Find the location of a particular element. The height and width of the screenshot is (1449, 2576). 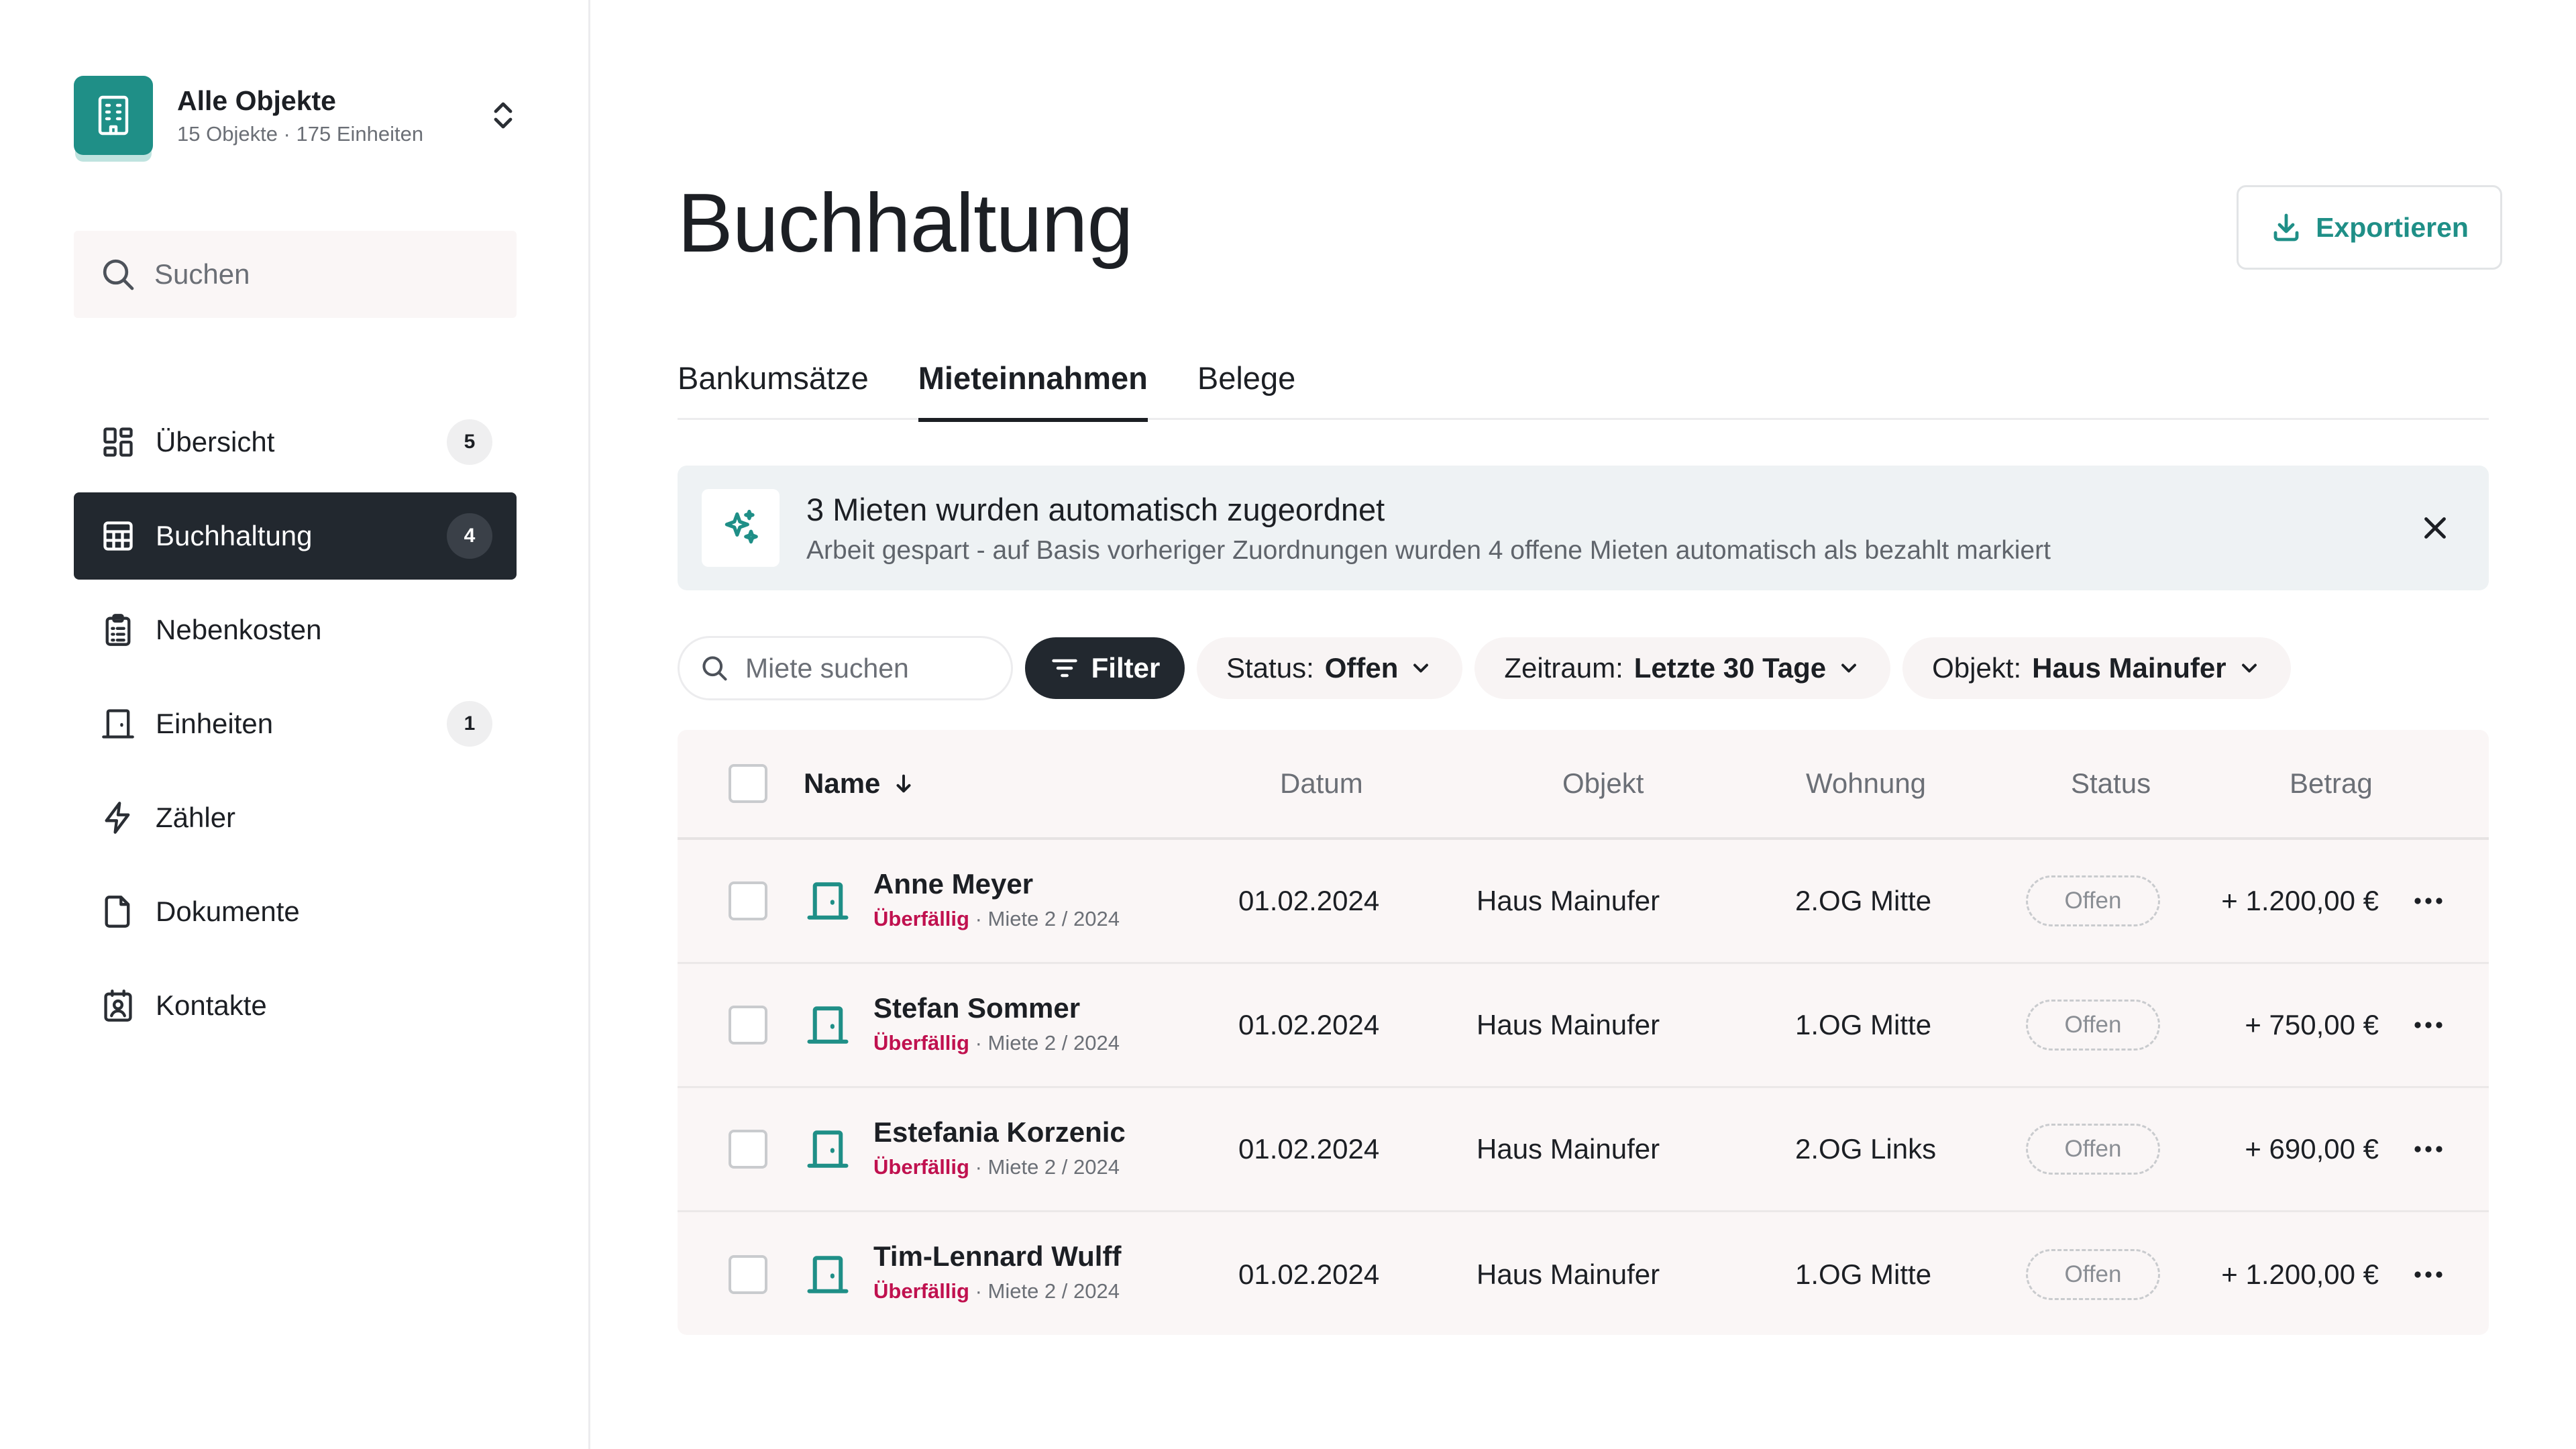

status-filter-value: Offen is located at coordinates (1361, 668).